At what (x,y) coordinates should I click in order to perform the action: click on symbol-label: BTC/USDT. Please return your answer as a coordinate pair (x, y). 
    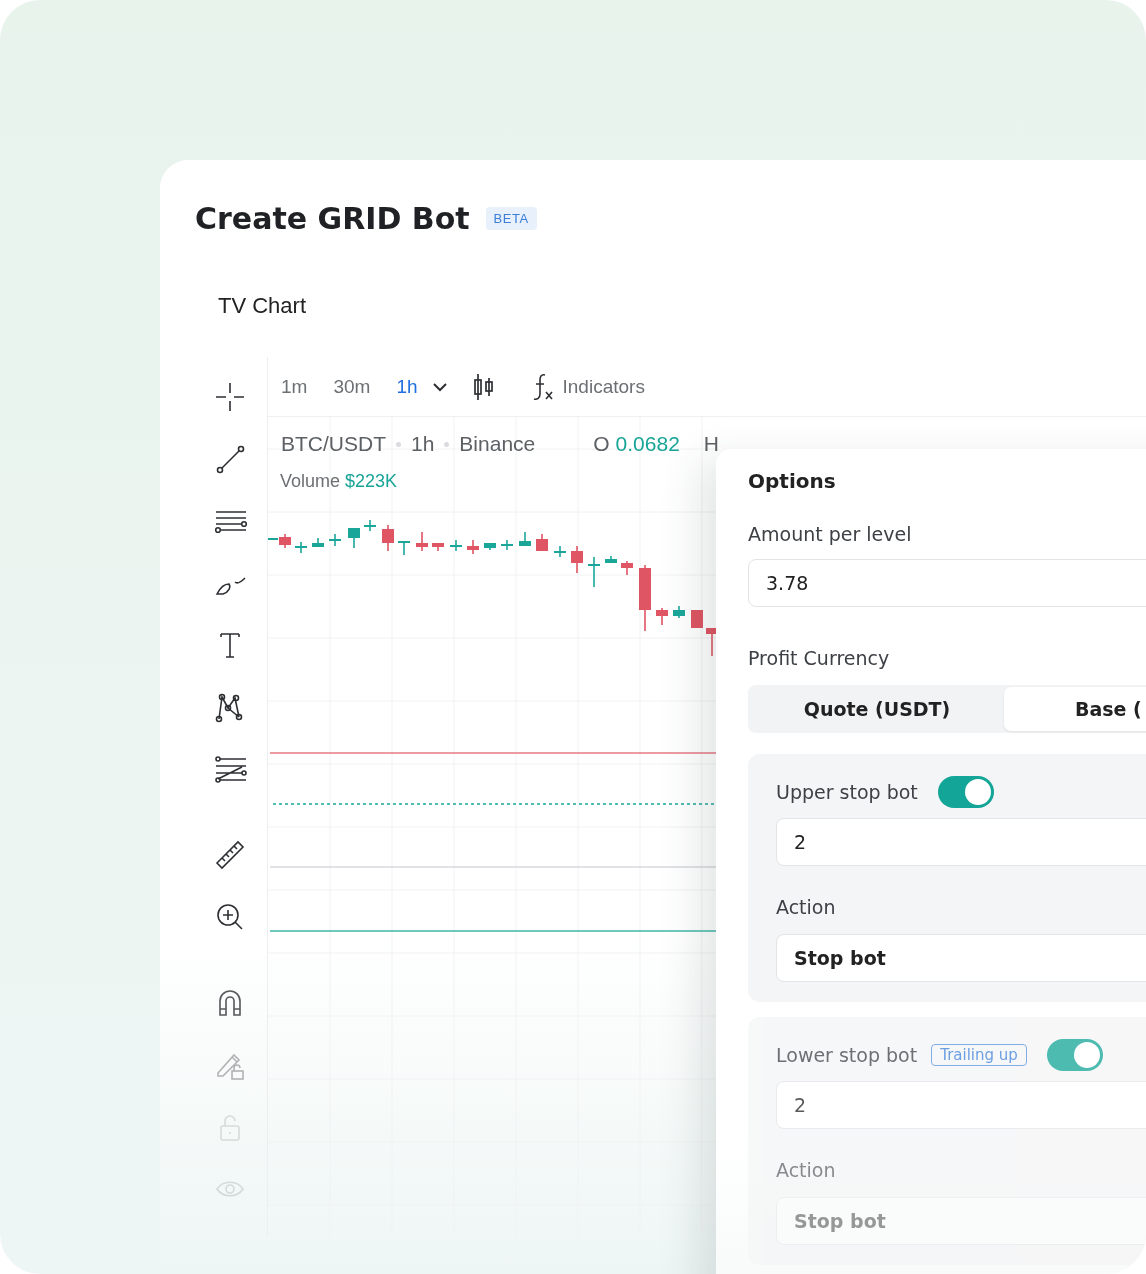
    Looking at the image, I should click on (333, 444).